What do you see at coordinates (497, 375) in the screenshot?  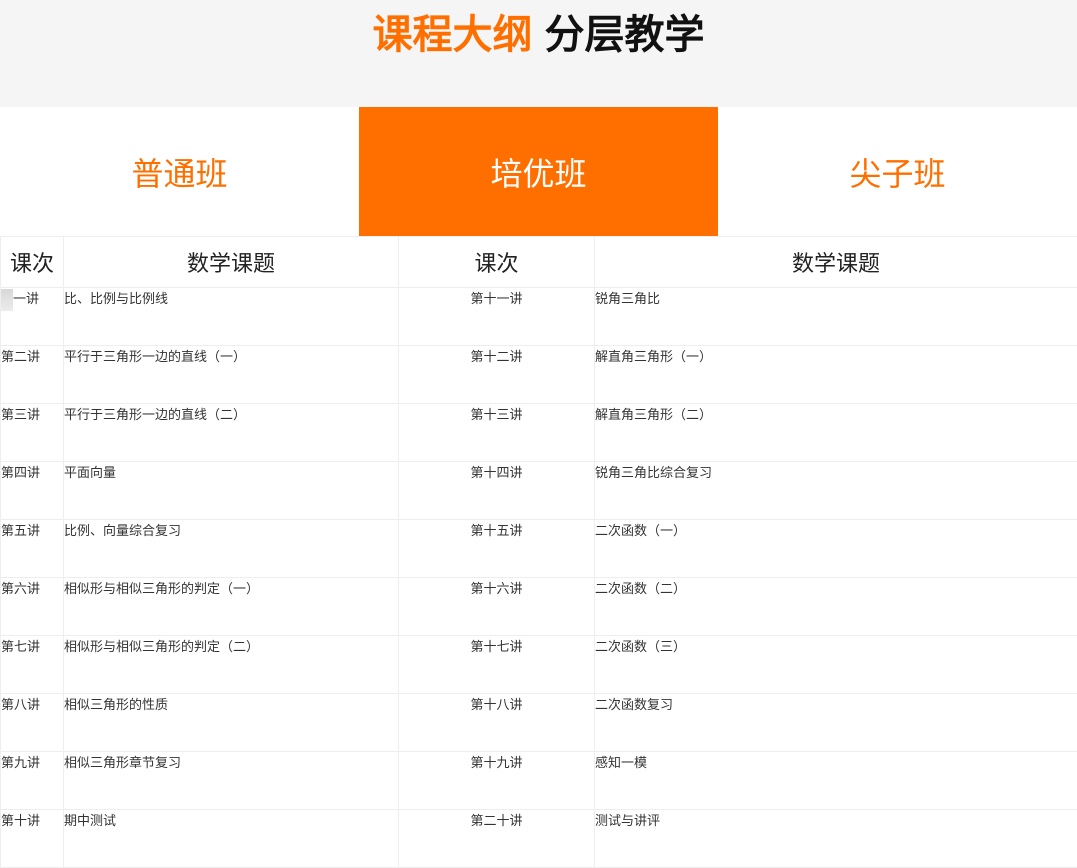 I see `lesson-number-cell: 第十二讲` at bounding box center [497, 375].